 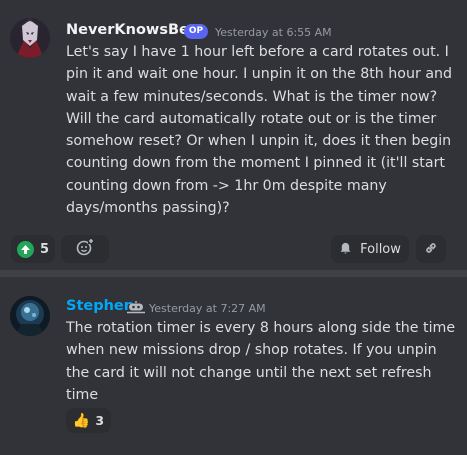 I want to click on copy-link-button, so click(x=431, y=249).